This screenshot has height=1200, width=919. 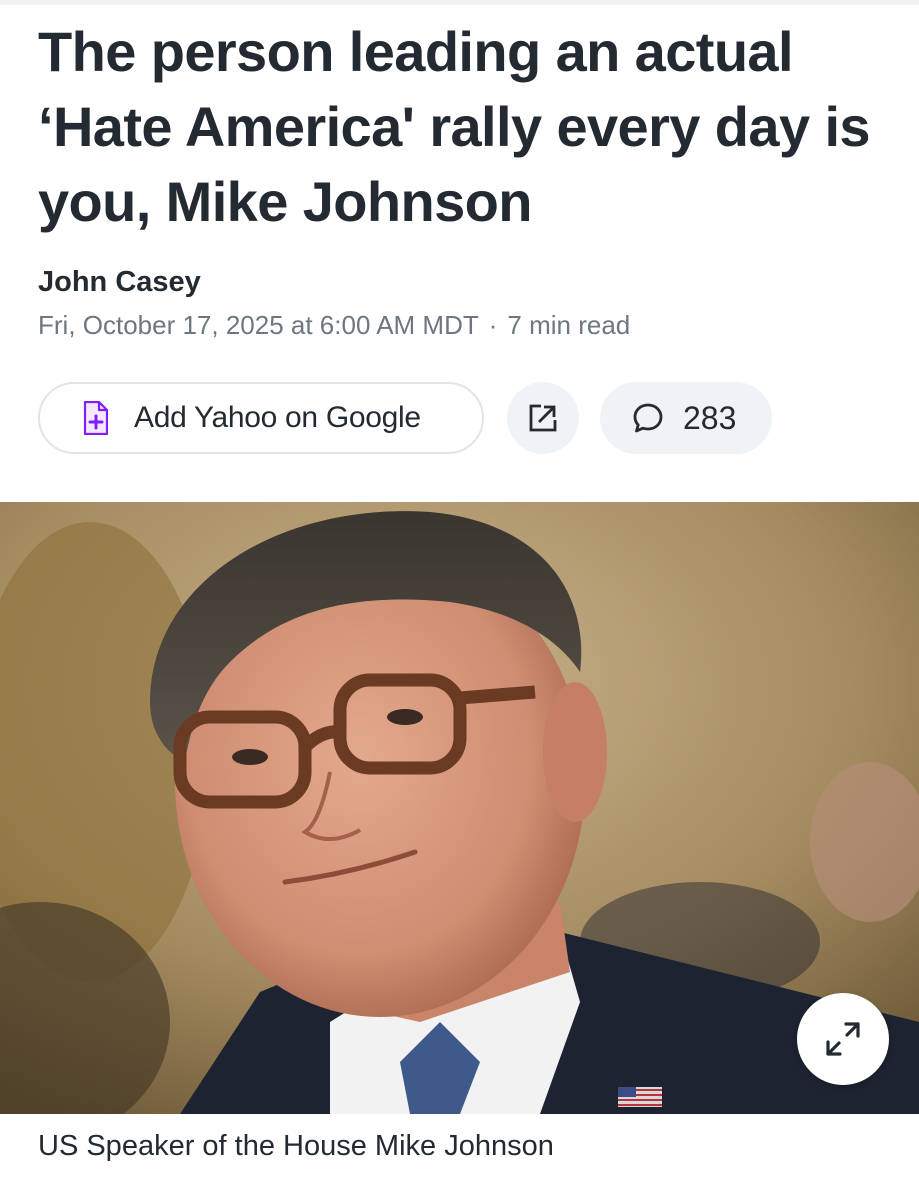 I want to click on expand-icon, so click(x=843, y=1039).